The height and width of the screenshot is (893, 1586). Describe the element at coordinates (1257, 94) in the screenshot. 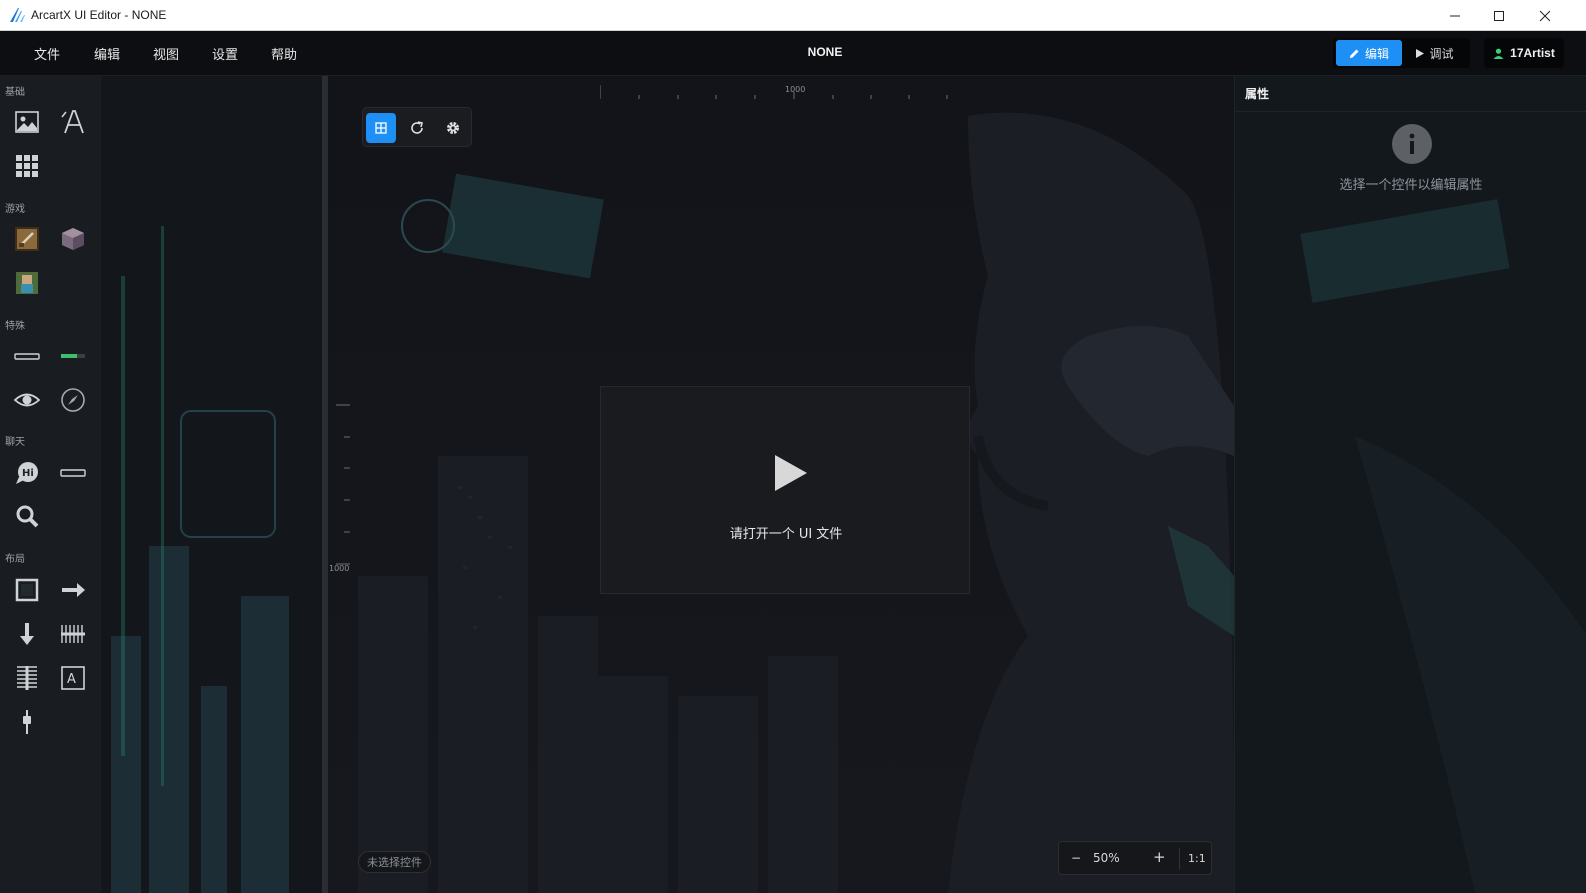

I see `properties-title: 属性` at that location.